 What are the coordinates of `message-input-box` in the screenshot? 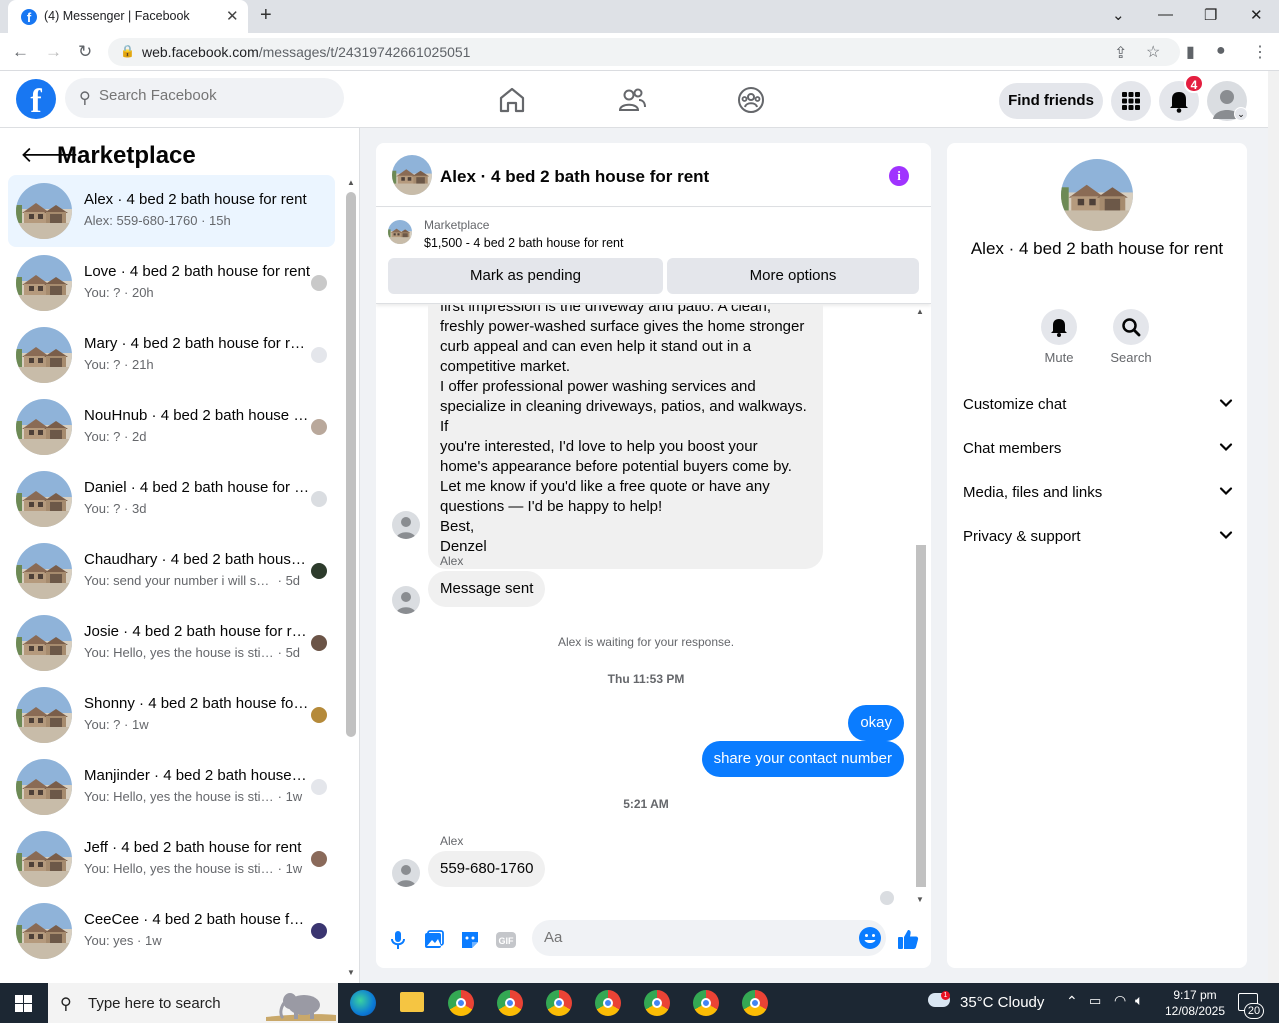 It's located at (709, 938).